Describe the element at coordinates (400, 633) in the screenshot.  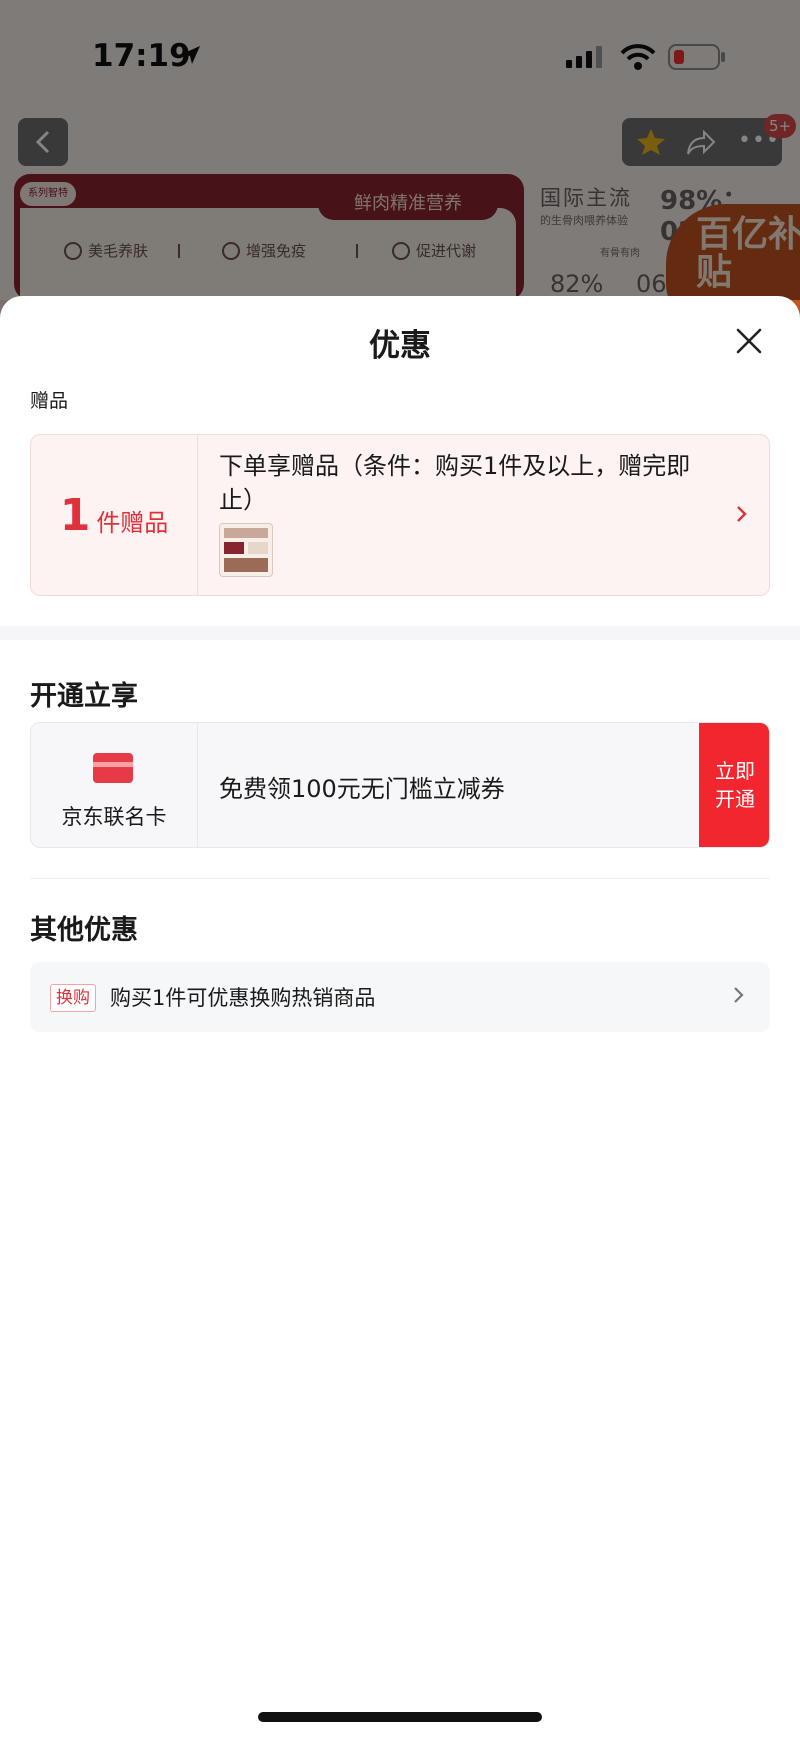
I see `section-divider` at that location.